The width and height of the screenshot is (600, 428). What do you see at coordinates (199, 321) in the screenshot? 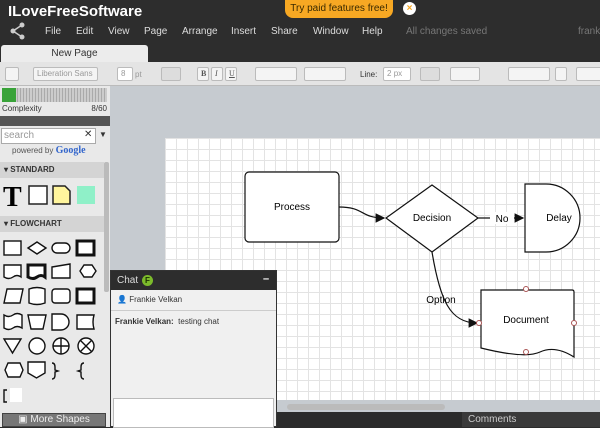
I see `message-text: testing chat` at bounding box center [199, 321].